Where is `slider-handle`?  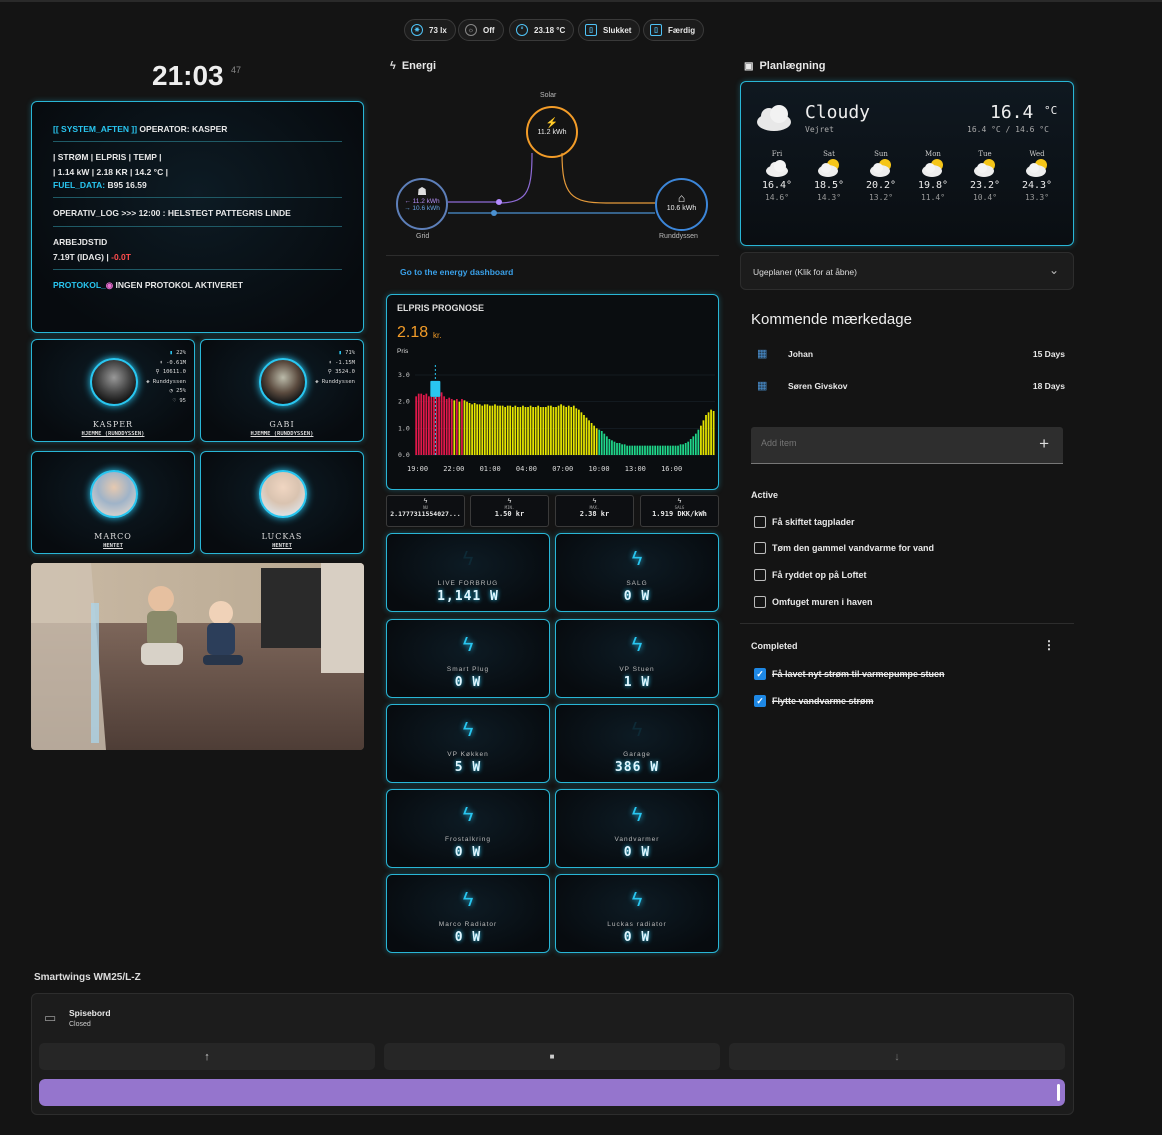 slider-handle is located at coordinates (1058, 1092).